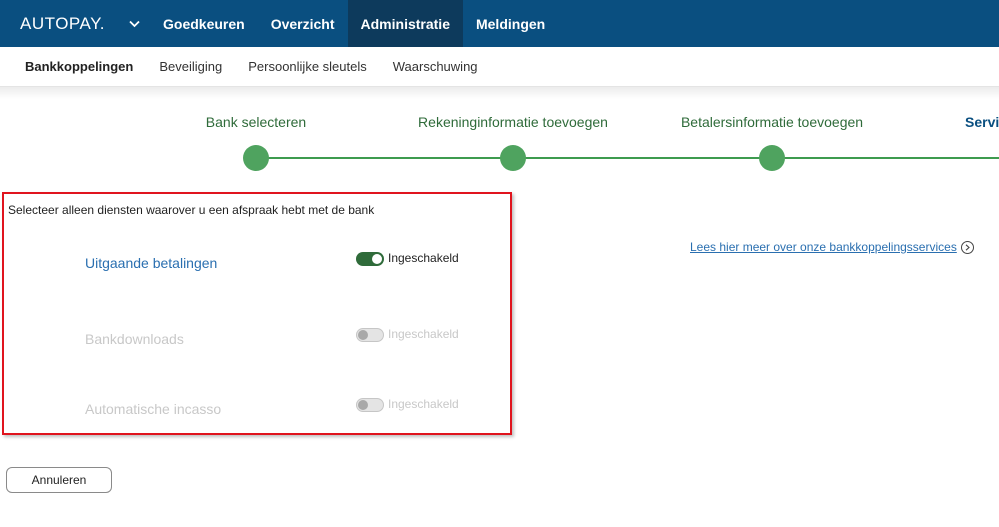  What do you see at coordinates (510, 23) in the screenshot?
I see `nav-item-meldingen: Meldingen` at bounding box center [510, 23].